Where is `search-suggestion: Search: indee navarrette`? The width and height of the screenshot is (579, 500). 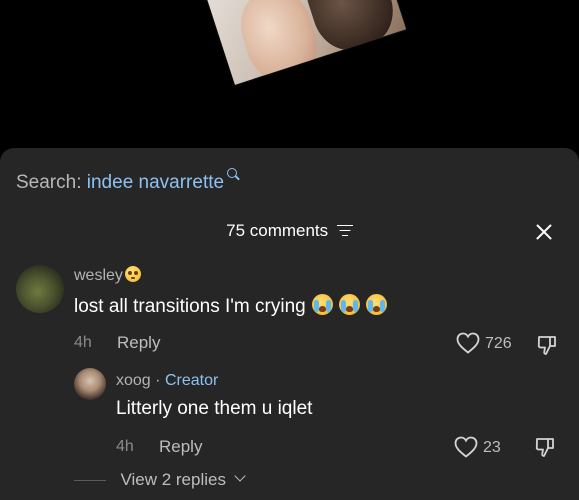
search-suggestion: Search: indee navarrette is located at coordinates (128, 181).